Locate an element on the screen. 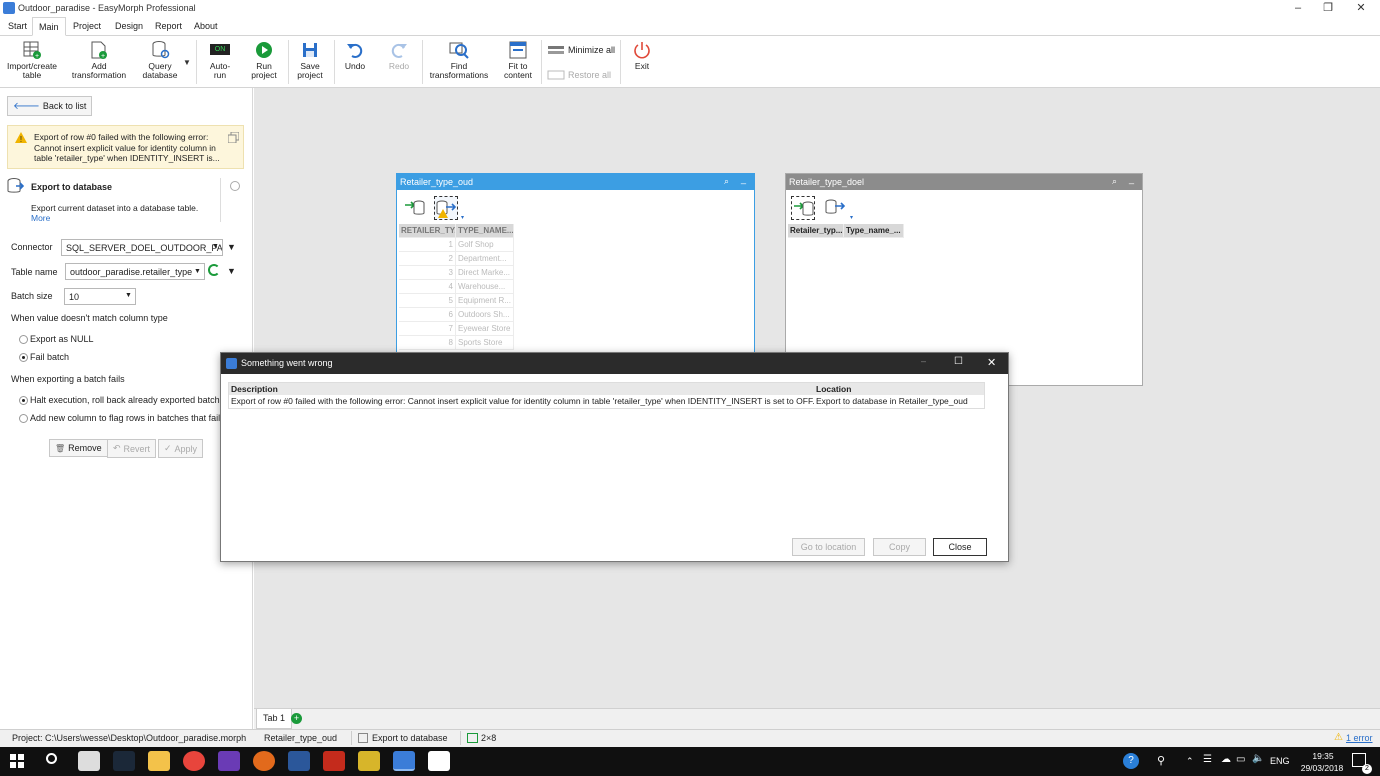  add-transformation-button: + Add transformation is located at coordinates (99, 63).